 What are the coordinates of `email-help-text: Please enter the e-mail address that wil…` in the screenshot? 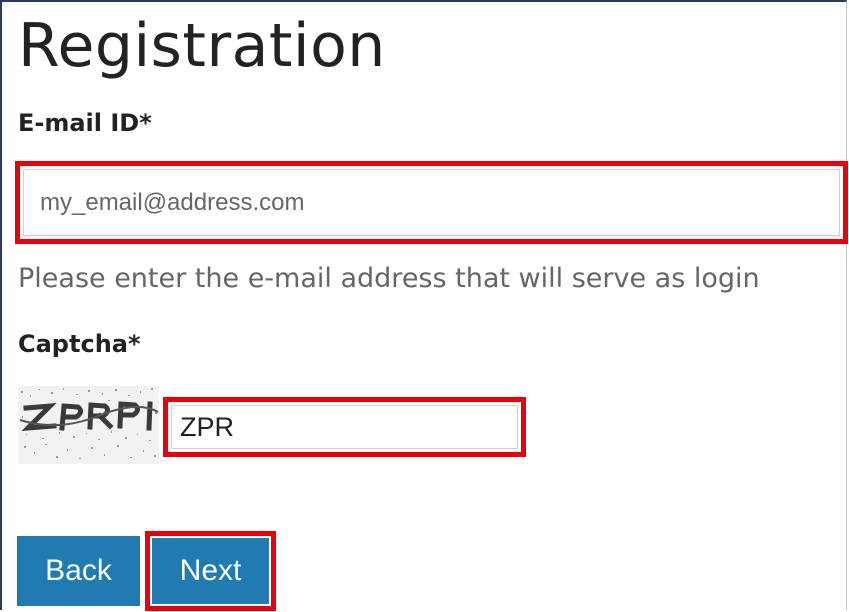 It's located at (389, 278).